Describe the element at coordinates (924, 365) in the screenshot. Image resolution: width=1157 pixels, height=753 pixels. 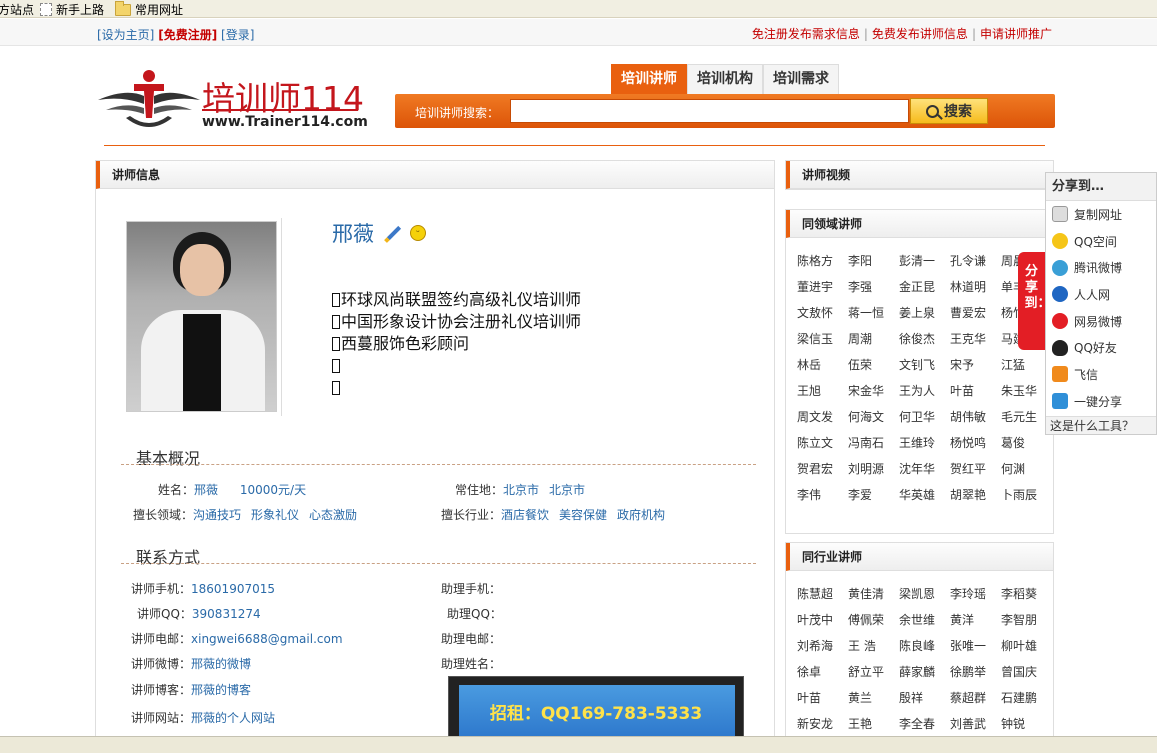
I see `trainer-name-link: 文钊飞` at that location.